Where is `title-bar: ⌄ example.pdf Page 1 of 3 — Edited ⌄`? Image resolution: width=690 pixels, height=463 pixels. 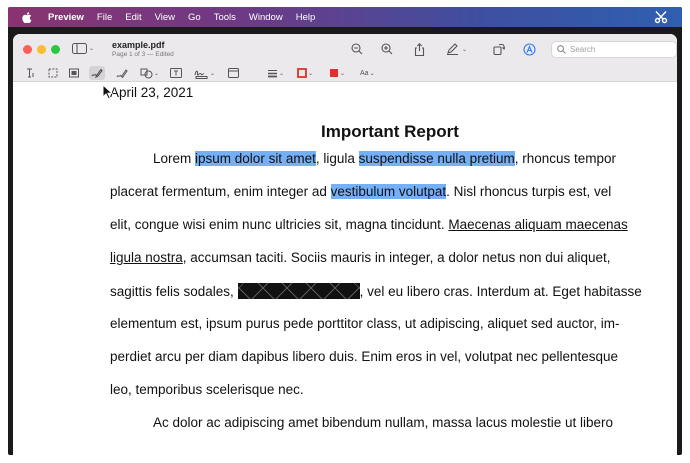
title-bar: ⌄ example.pdf Page 1 of 3 — Edited ⌄ is located at coordinates (345, 49).